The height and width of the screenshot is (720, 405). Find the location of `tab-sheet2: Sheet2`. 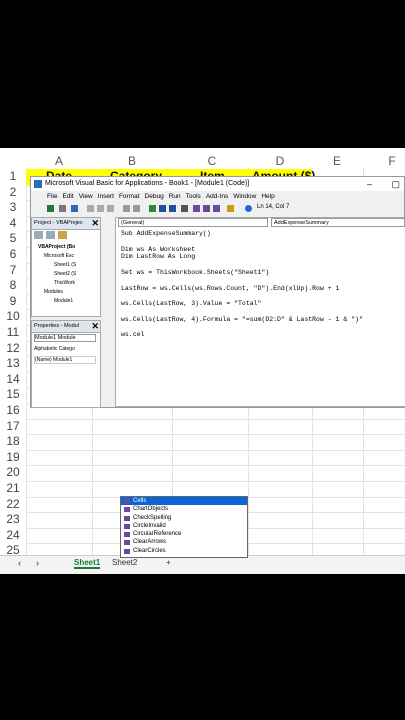

tab-sheet2: Sheet2 is located at coordinates (124, 562).